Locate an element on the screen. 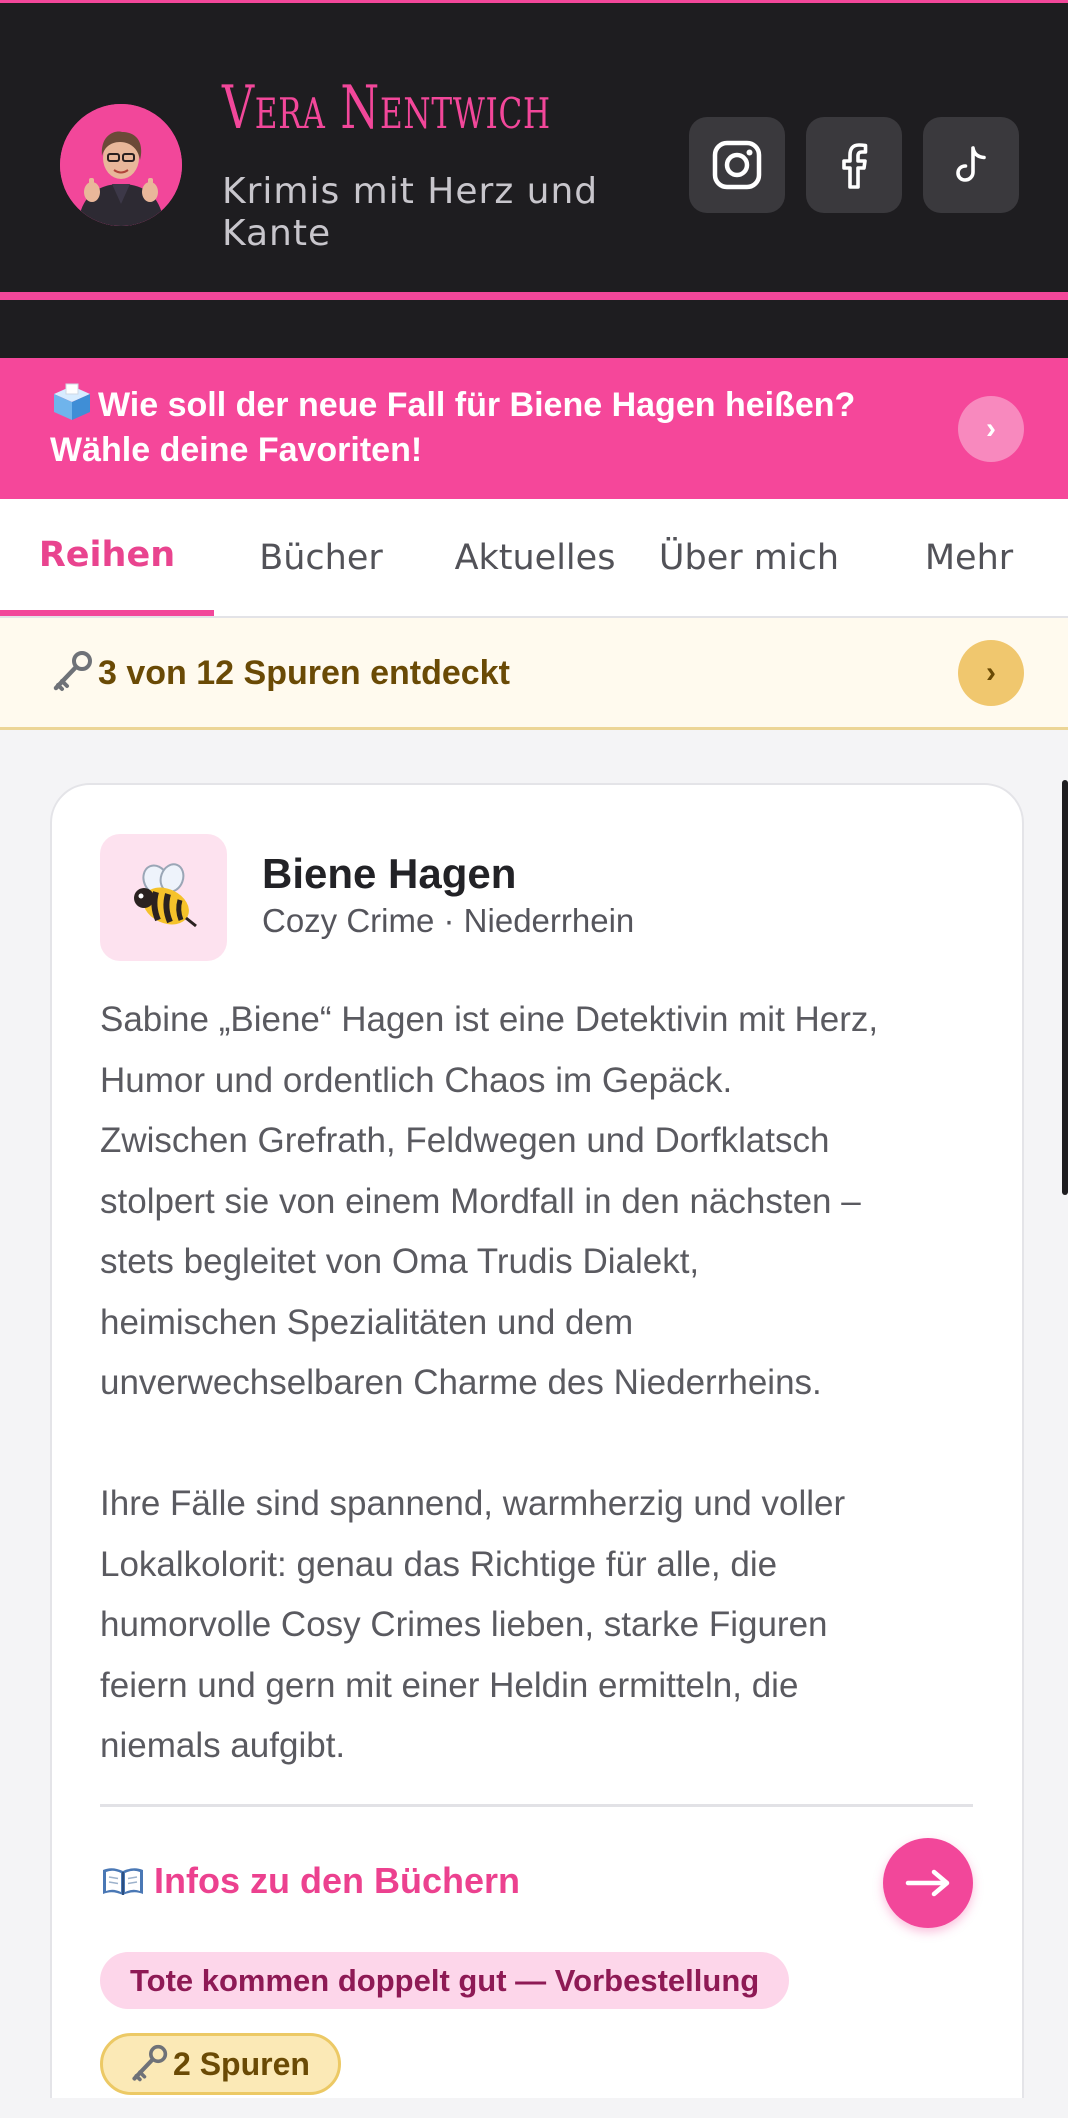  facebook-button is located at coordinates (854, 165).